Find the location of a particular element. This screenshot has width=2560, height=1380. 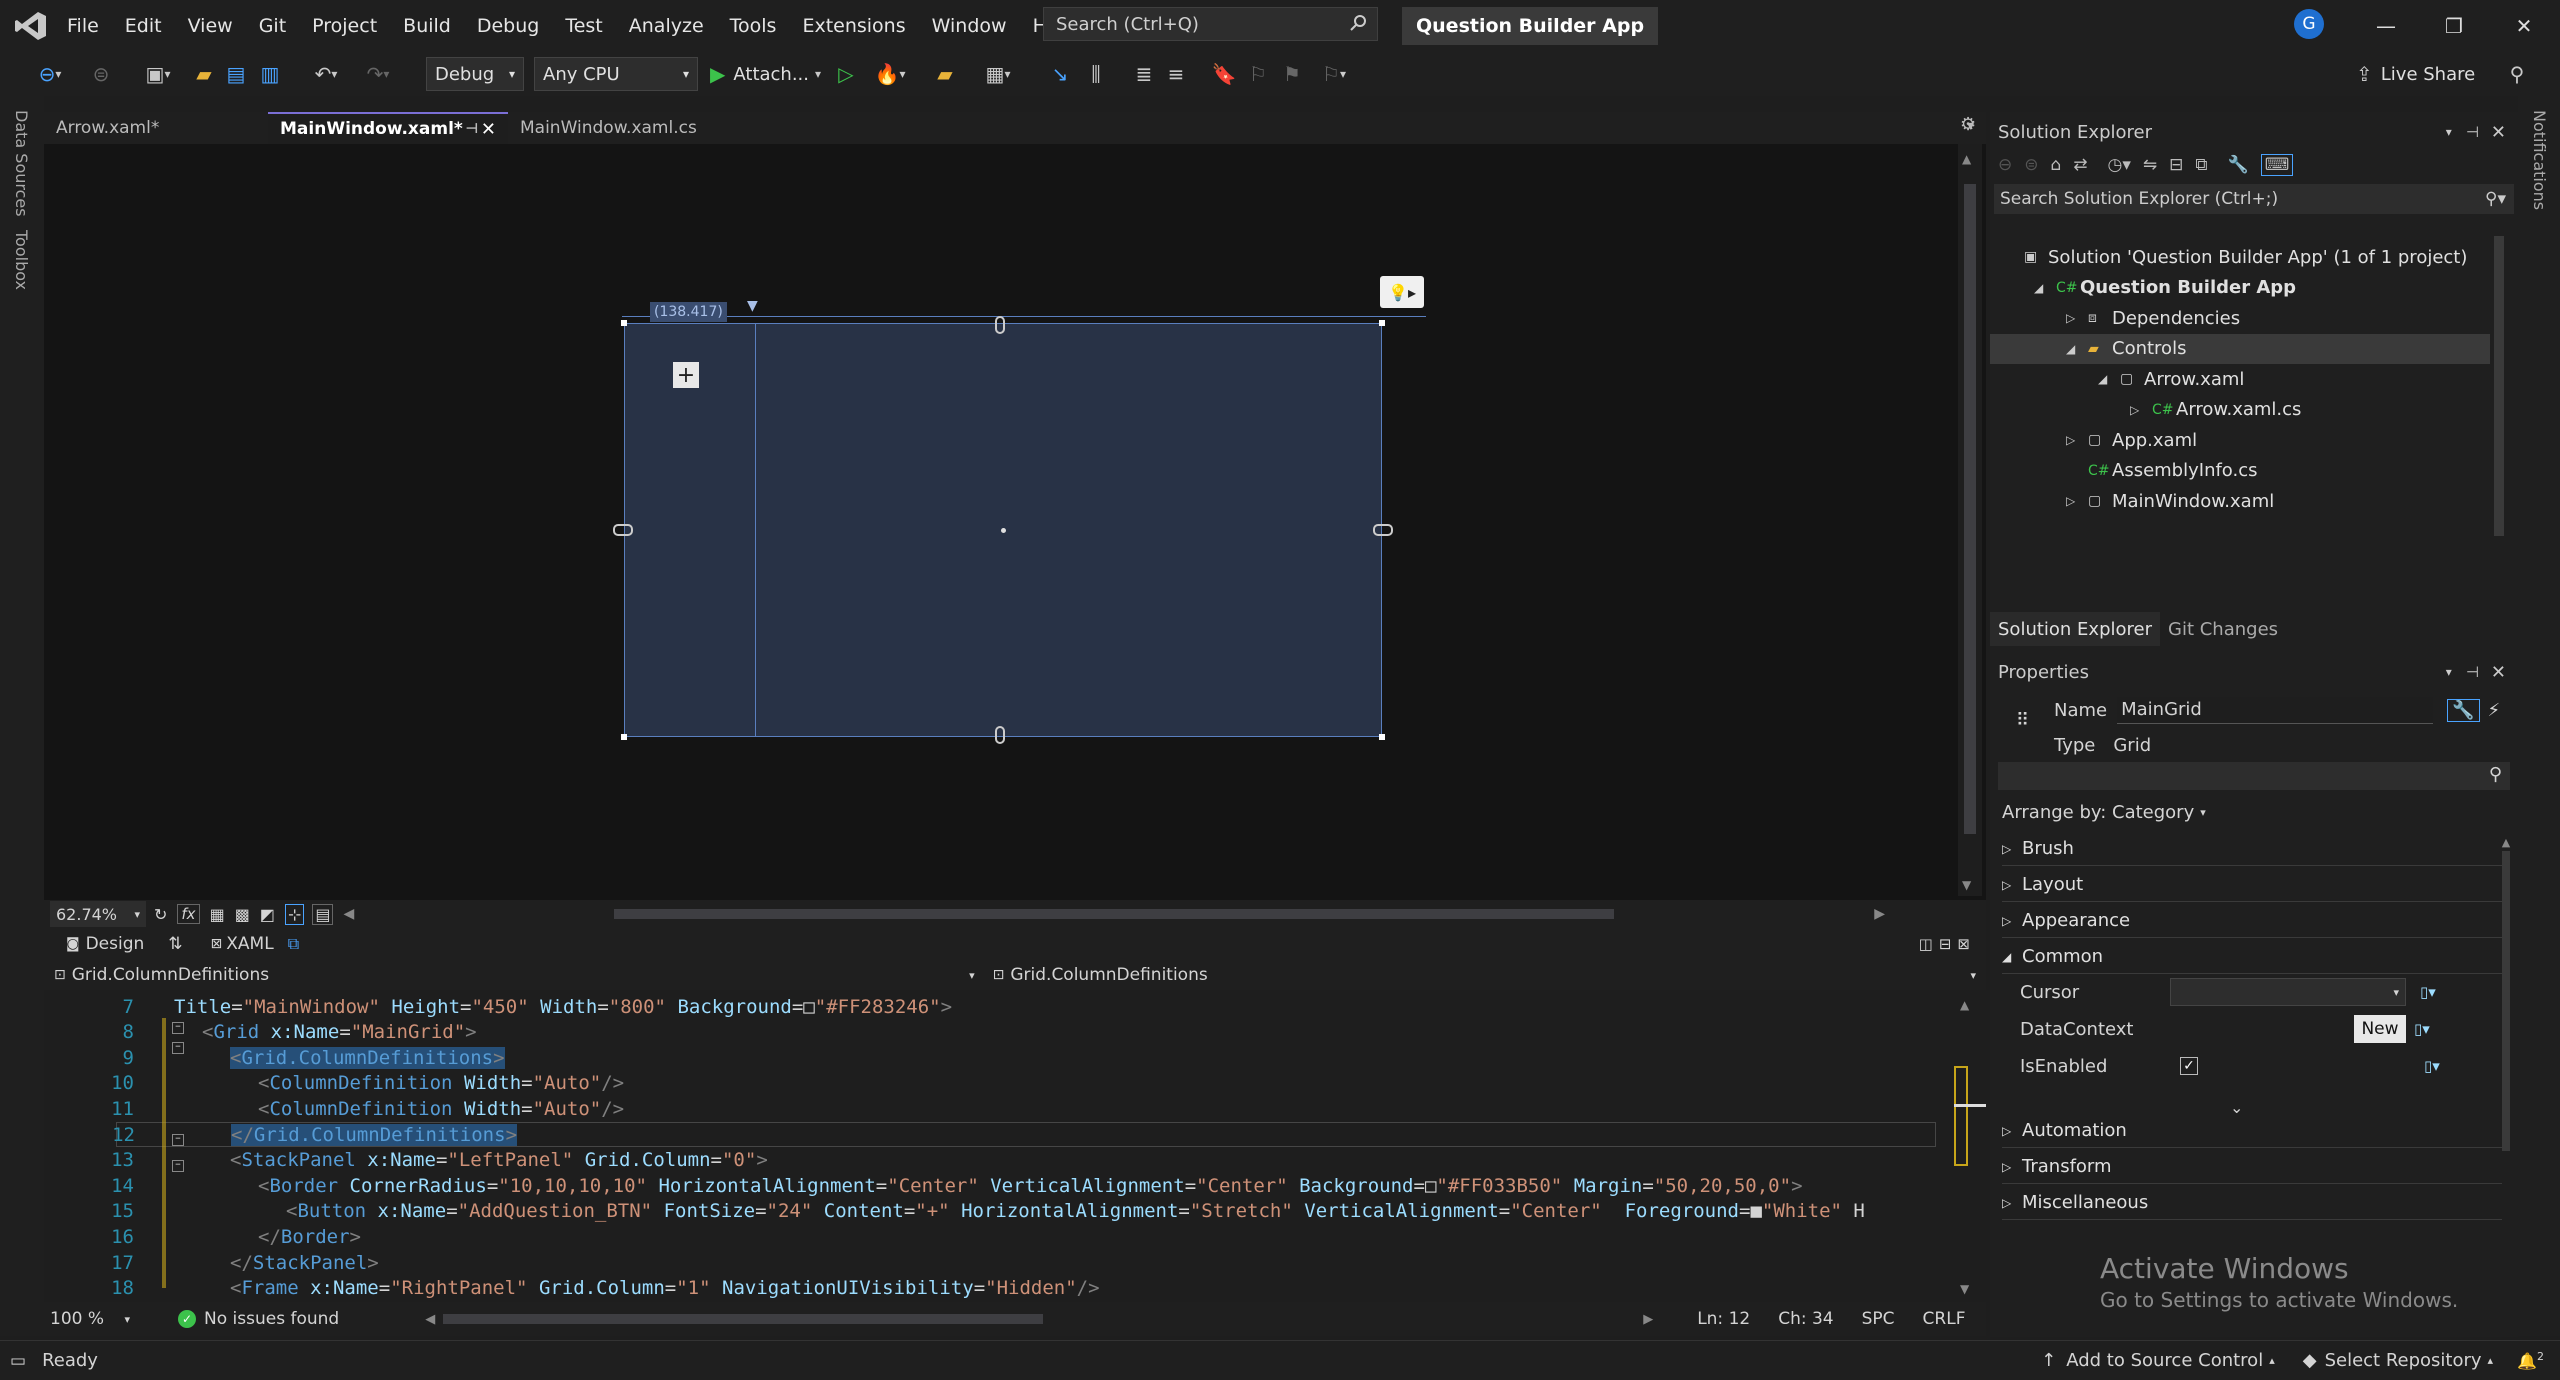

save-icon: ▤ is located at coordinates (236, 74).